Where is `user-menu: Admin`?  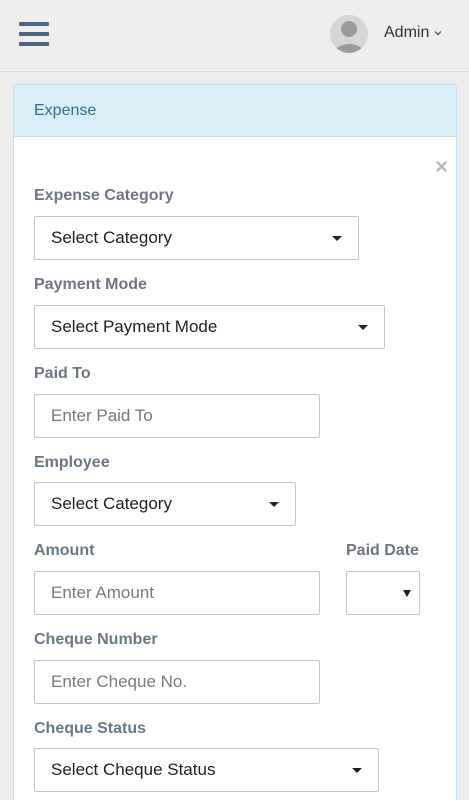
user-menu: Admin is located at coordinates (413, 33).